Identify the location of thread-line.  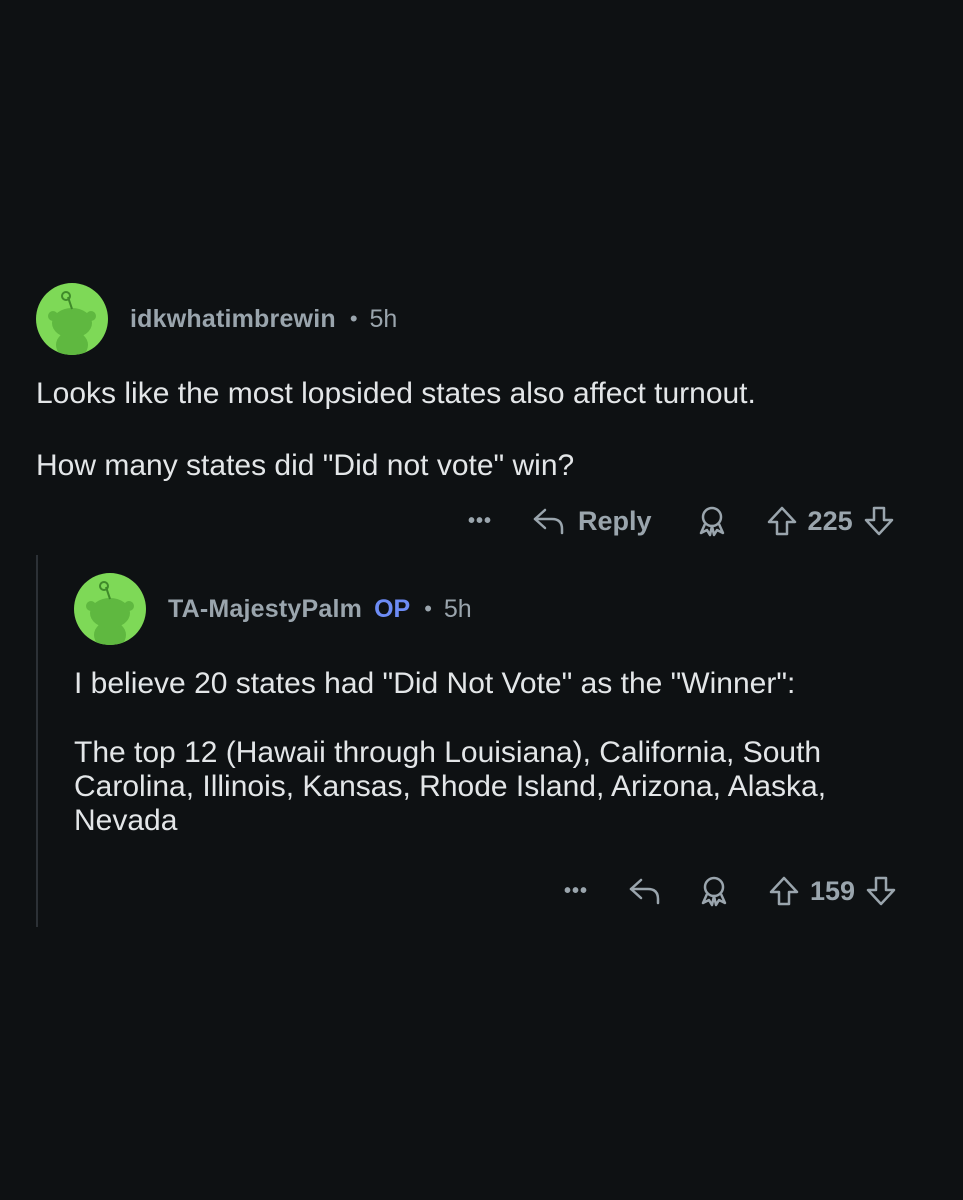
(37, 741).